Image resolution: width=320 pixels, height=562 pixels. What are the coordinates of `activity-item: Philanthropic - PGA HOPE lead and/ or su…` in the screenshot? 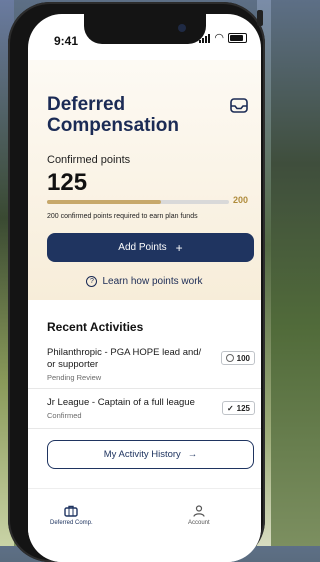 It's located at (151, 364).